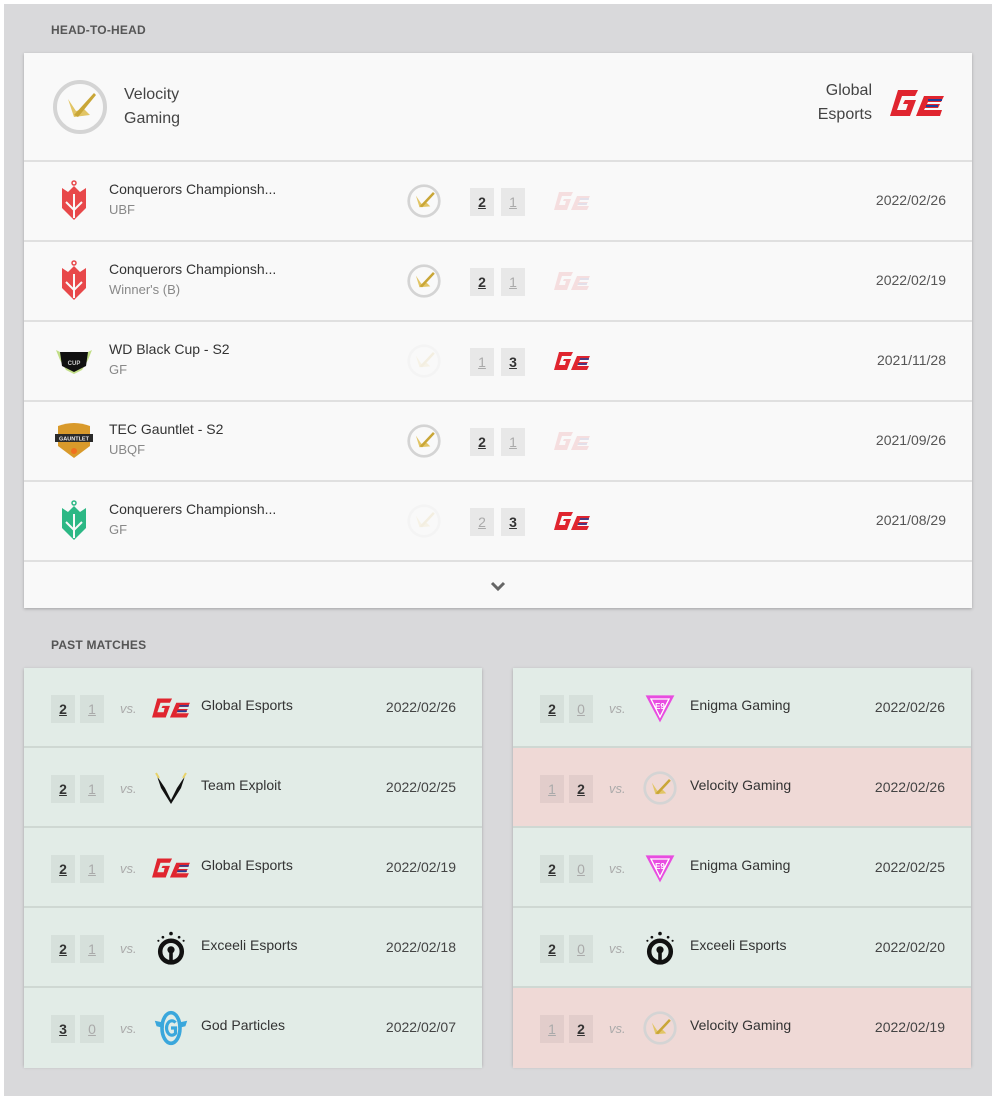 The image size is (1000, 1100). I want to click on h2h-match-row: Conquerors Championsh... UBF 2 1 2022/02/26, so click(498, 202).